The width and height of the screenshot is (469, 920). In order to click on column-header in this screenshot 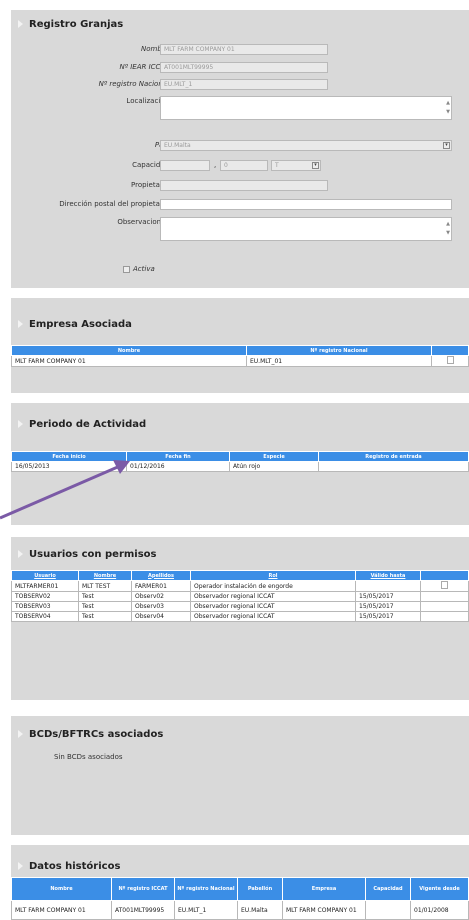, I will do `click(450, 350)`.